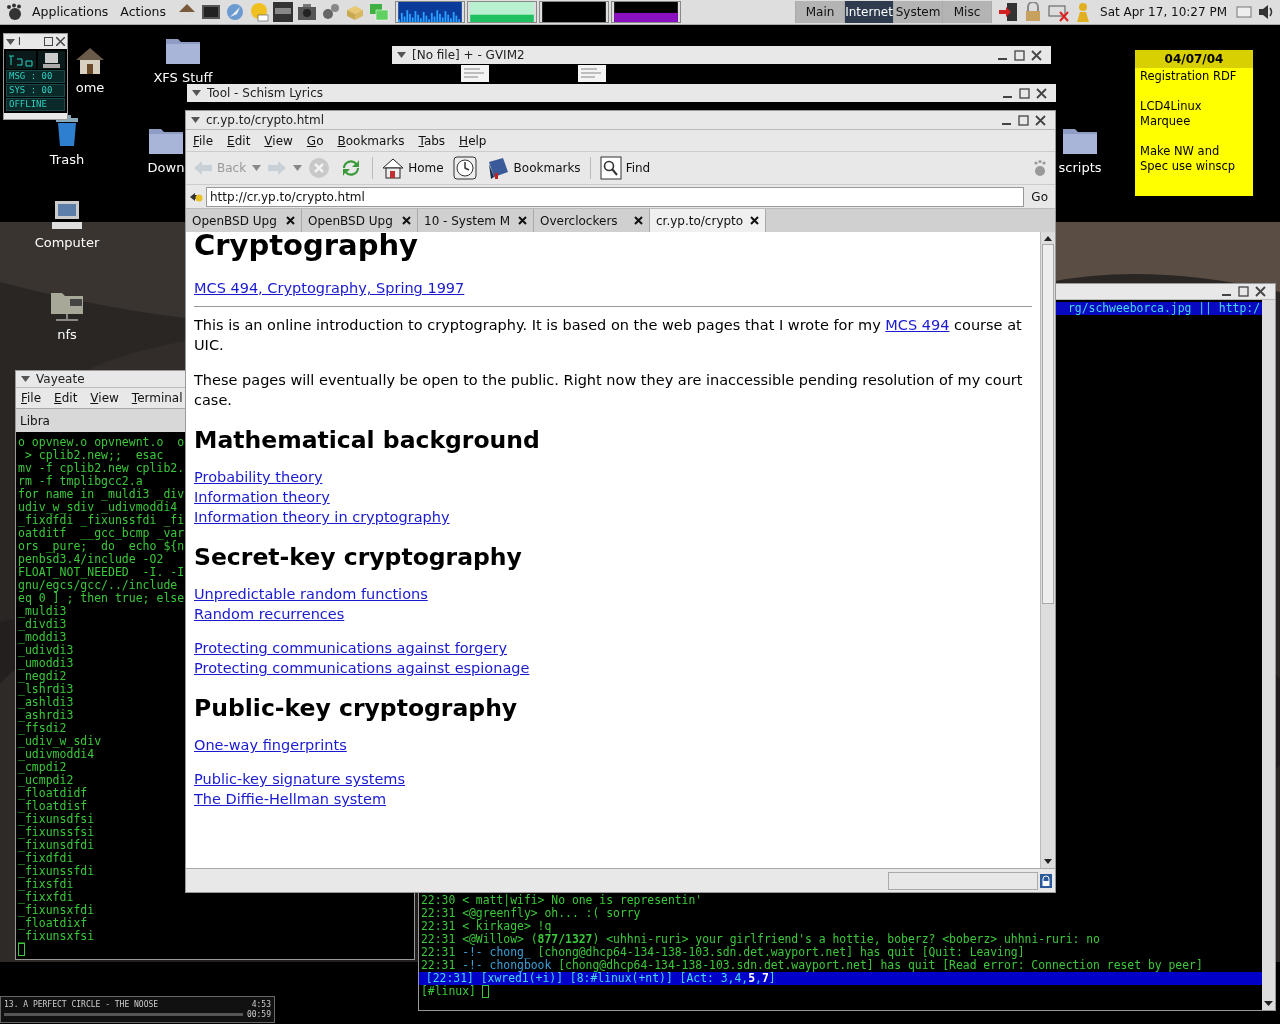 The height and width of the screenshot is (1024, 1280). Describe the element at coordinates (67, 160) in the screenshot. I see `desktop-icon-label: Trash` at that location.